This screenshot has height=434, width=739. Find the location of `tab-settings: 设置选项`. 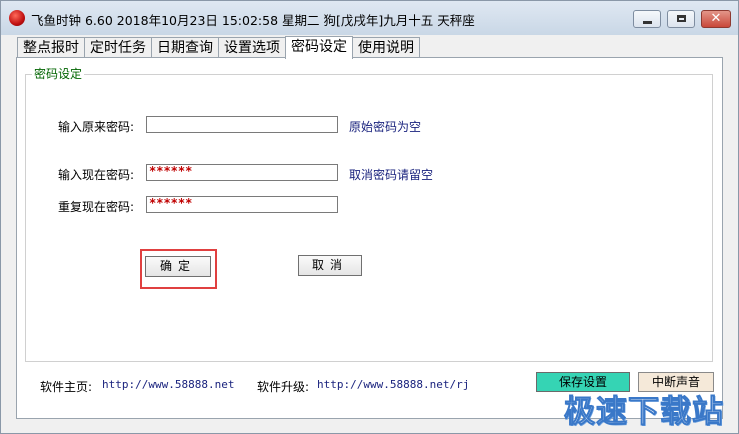

tab-settings: 设置选项 is located at coordinates (252, 48).